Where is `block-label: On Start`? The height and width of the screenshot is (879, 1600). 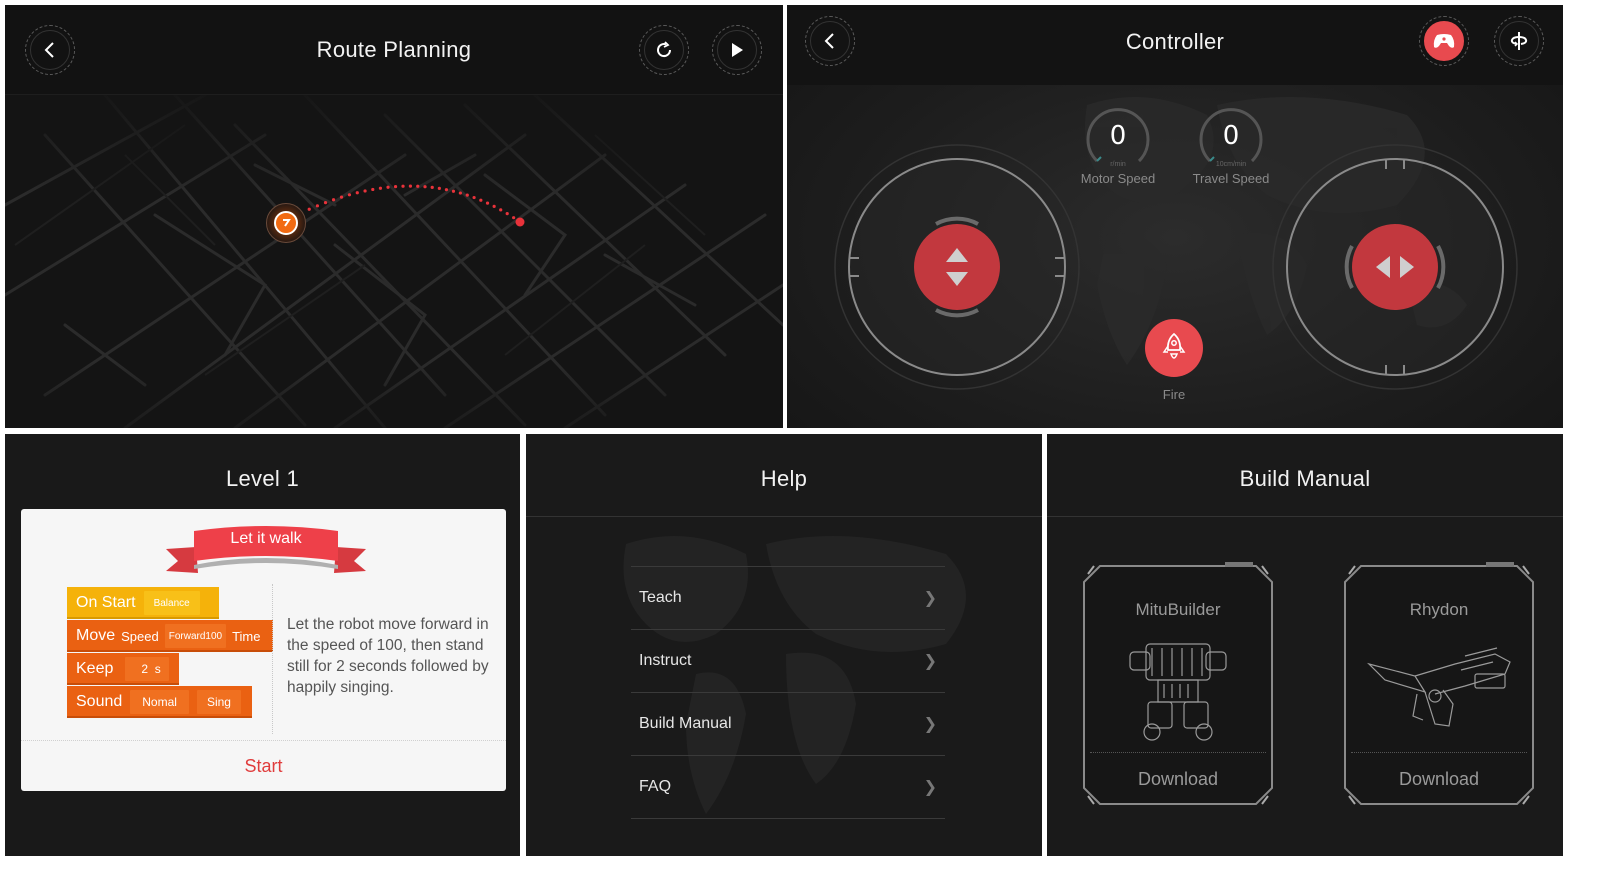
block-label: On Start is located at coordinates (106, 602).